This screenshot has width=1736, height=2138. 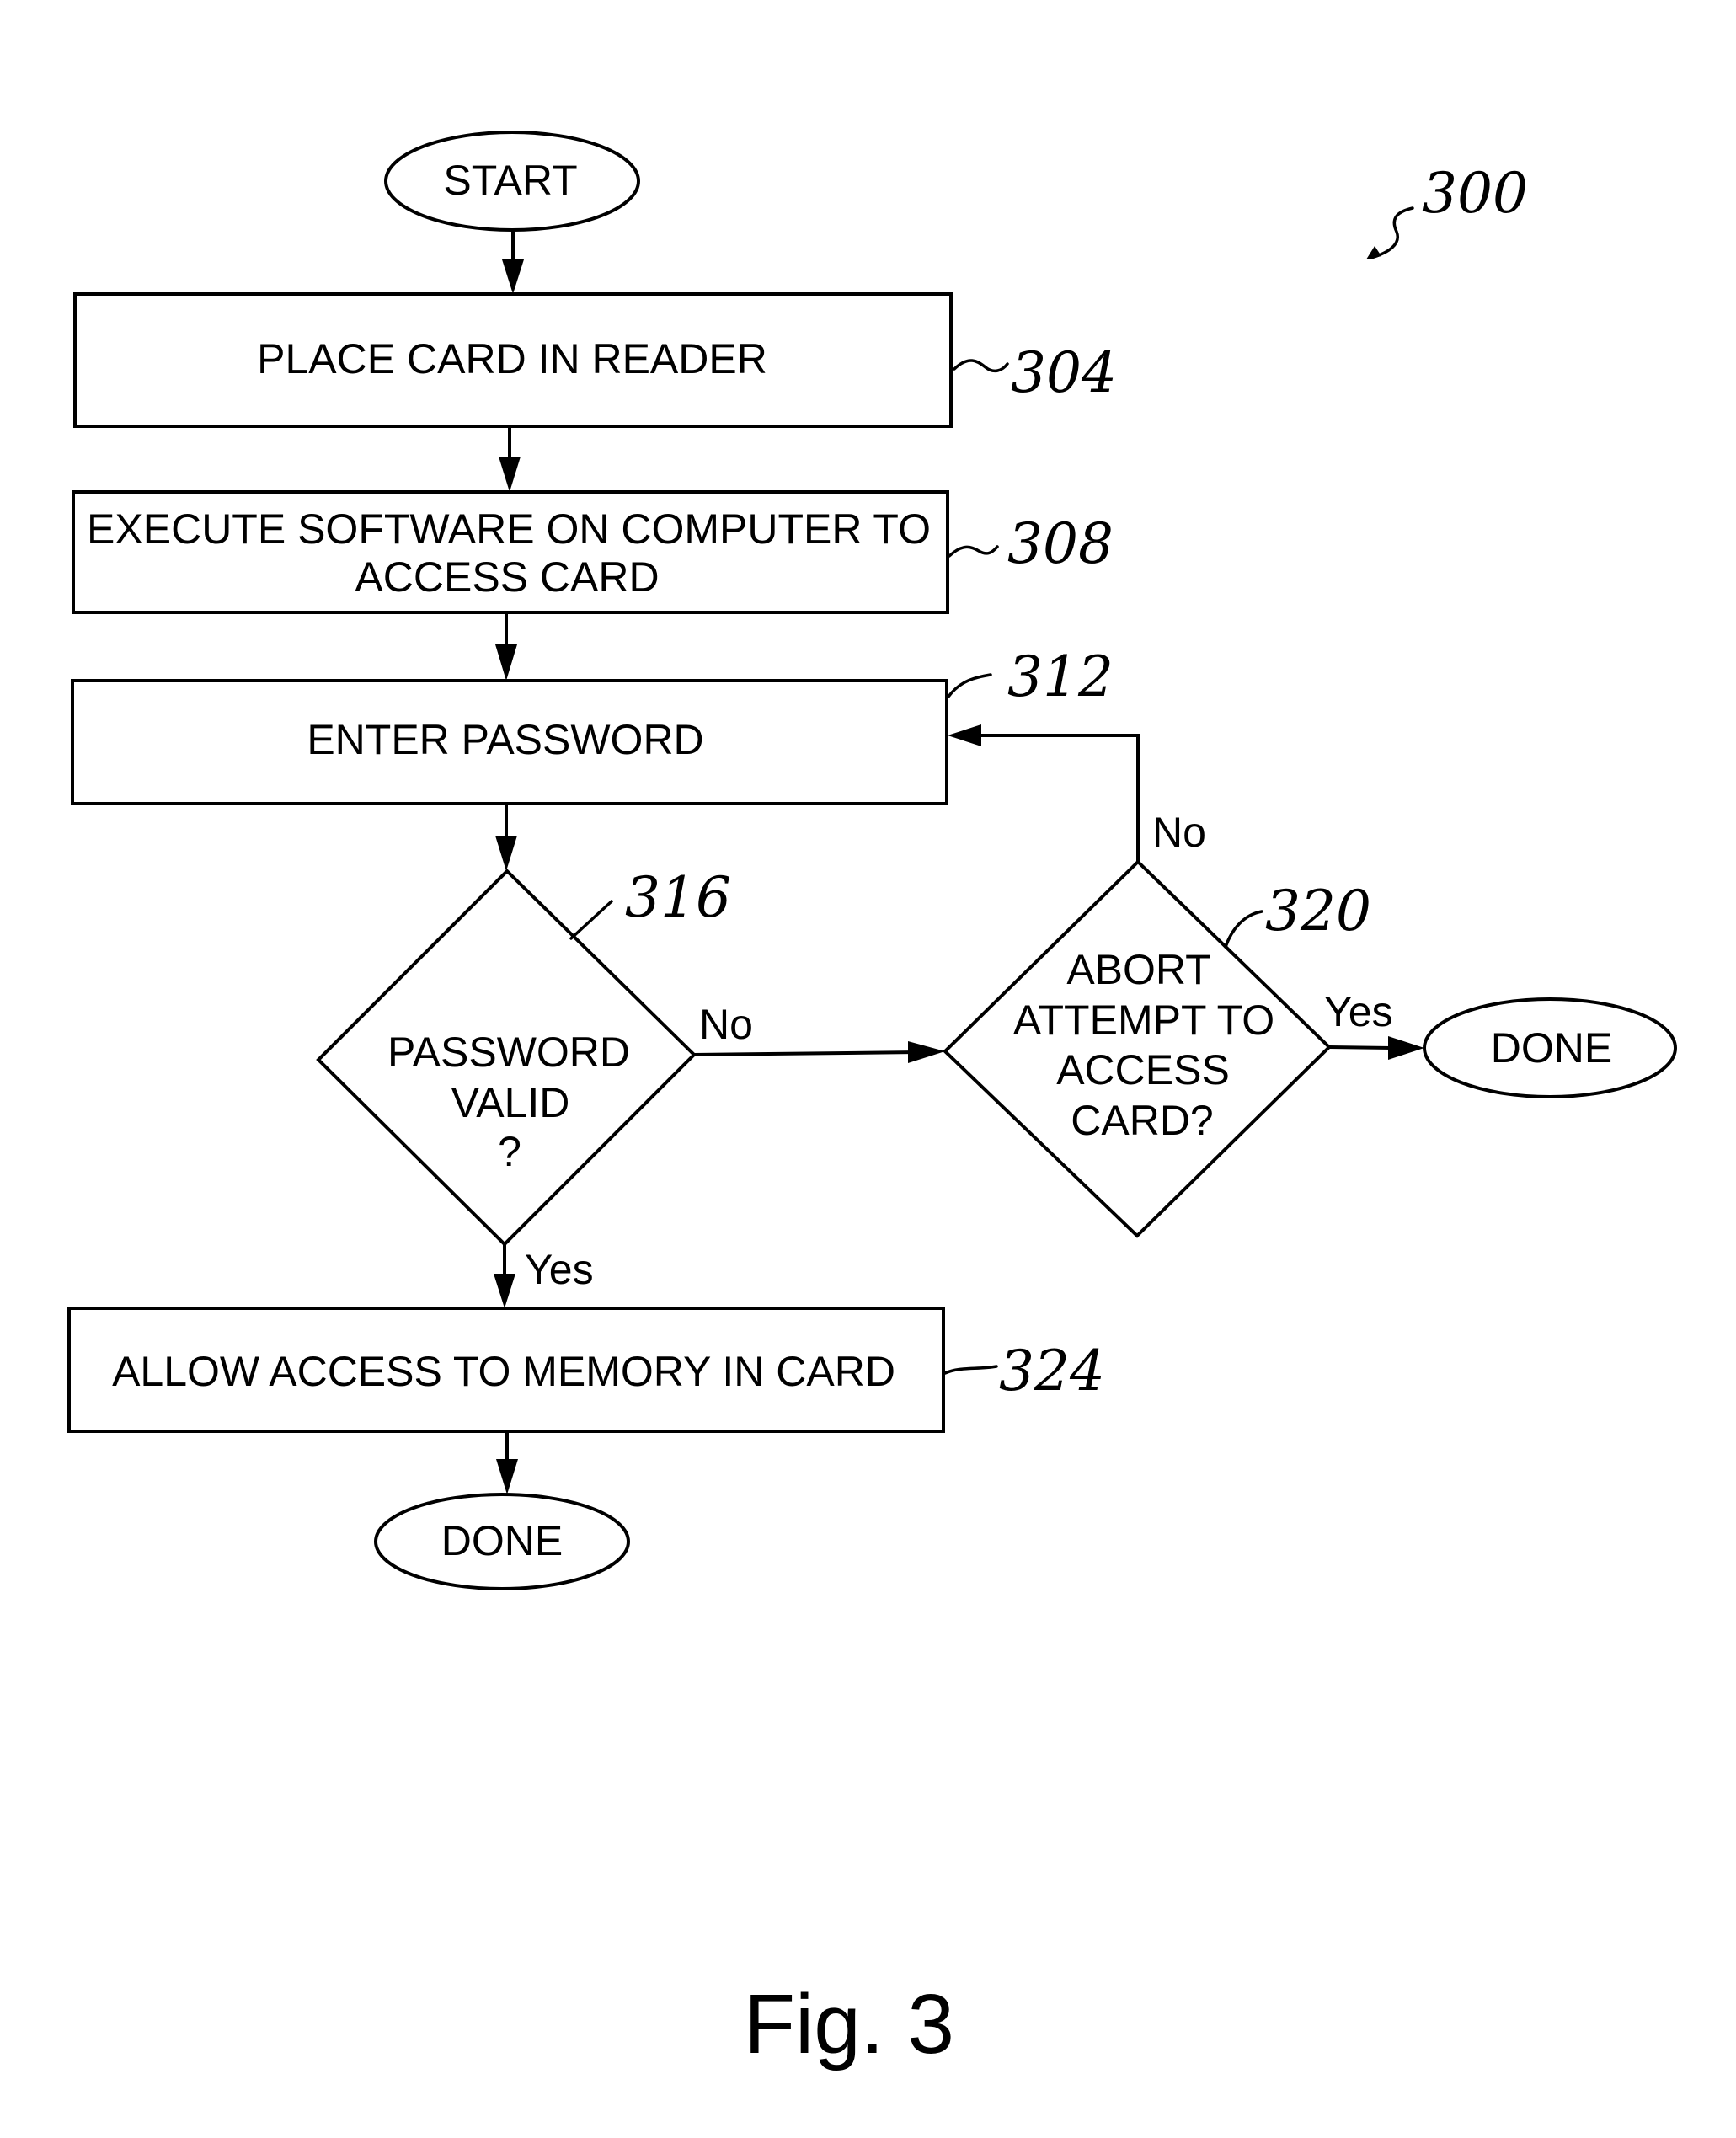 I want to click on decision-316-password-valid: PASSWORD VALID ? 316, so click(x=523, y=1056).